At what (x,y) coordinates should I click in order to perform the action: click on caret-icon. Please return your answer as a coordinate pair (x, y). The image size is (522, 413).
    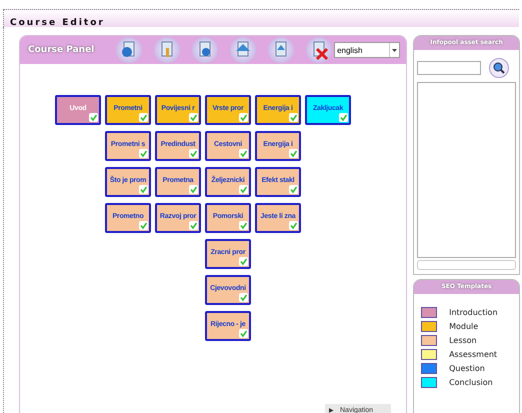
    Looking at the image, I should click on (394, 50).